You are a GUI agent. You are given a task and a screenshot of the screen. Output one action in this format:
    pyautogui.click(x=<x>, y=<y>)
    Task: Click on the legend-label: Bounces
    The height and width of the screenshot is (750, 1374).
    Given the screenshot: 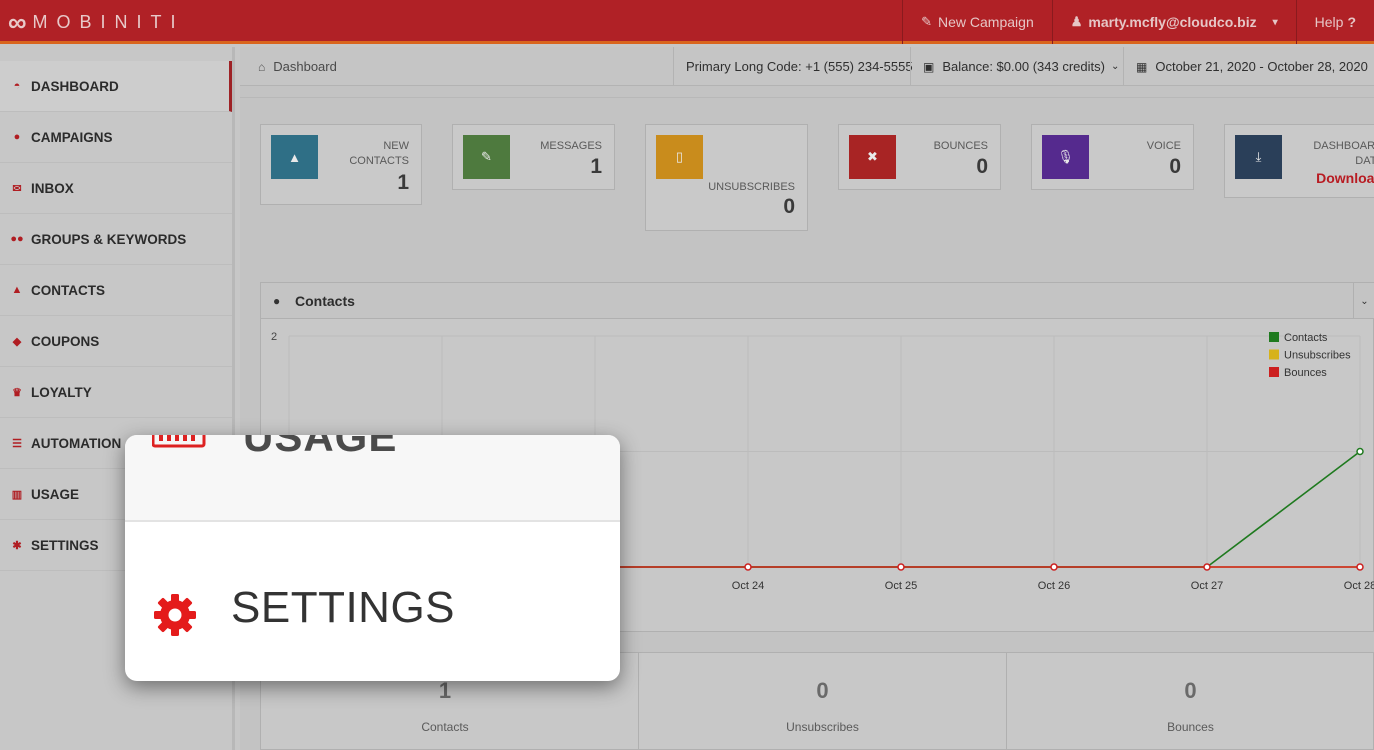 What is the action you would take?
    pyautogui.click(x=1305, y=373)
    